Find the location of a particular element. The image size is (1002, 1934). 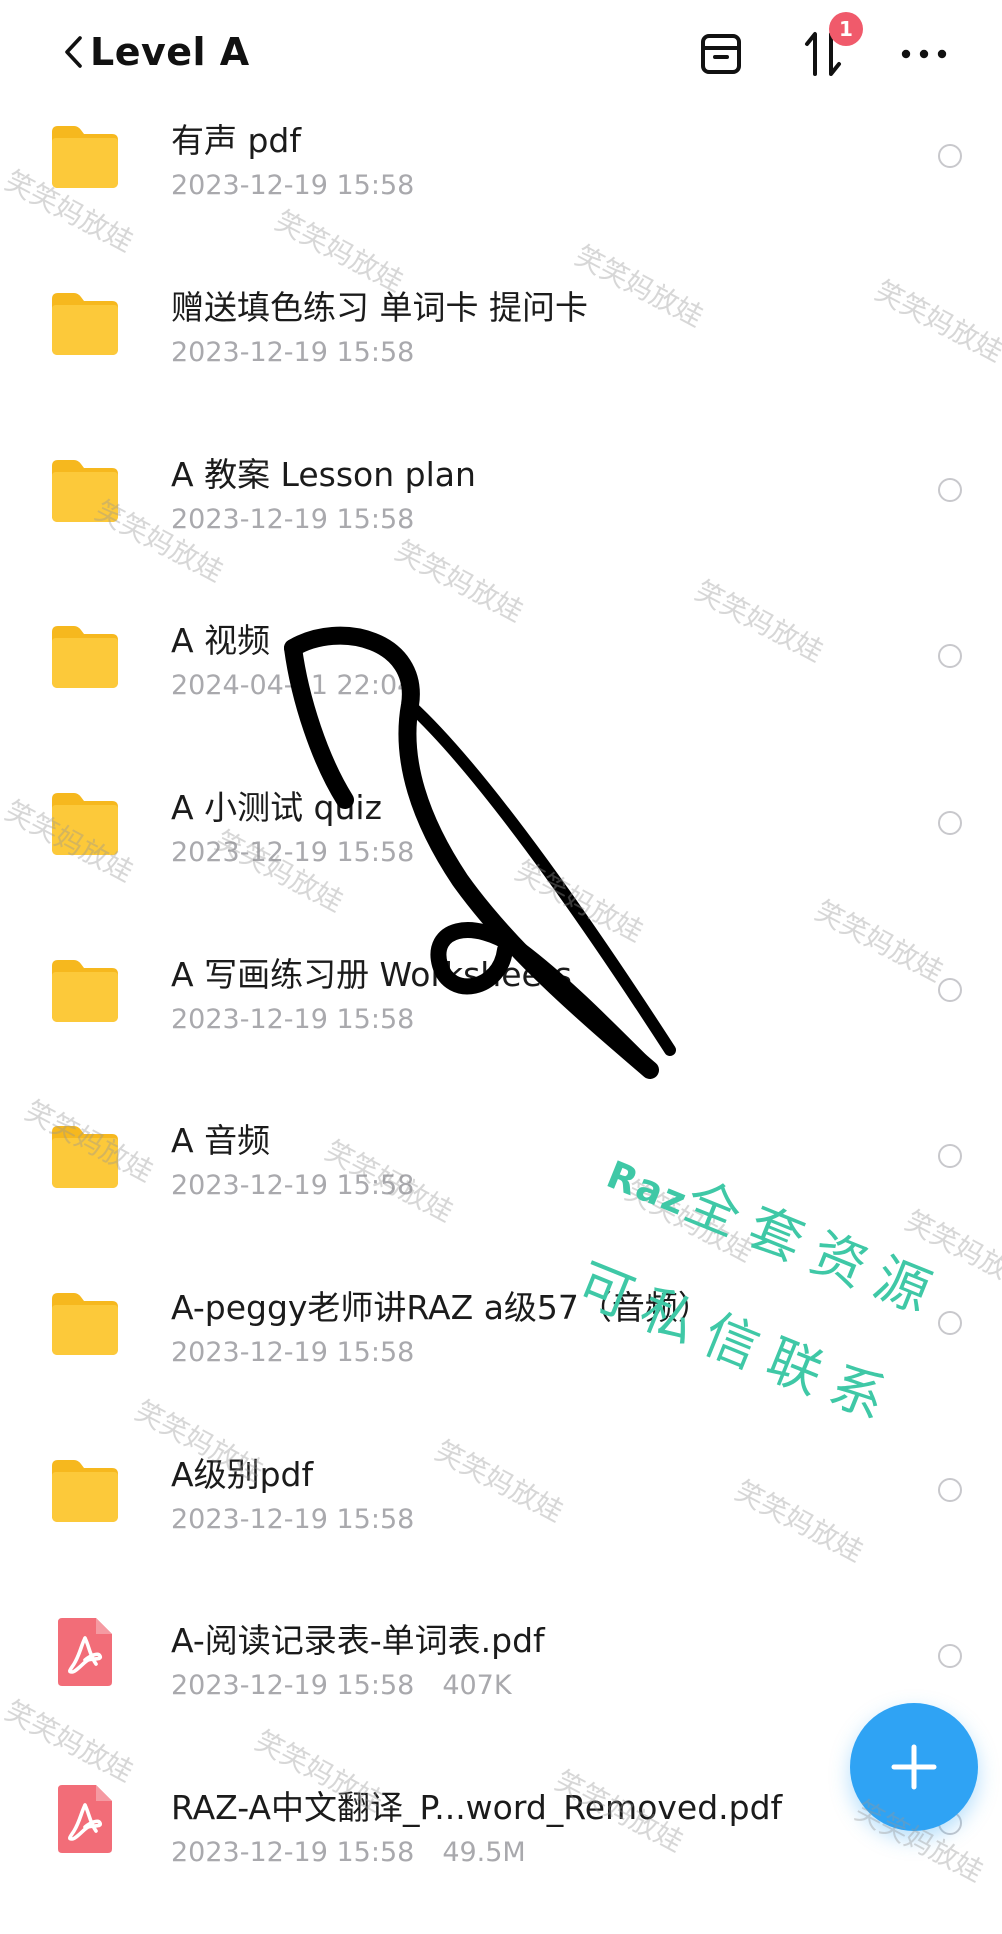

list-item: 有声 pdf 2023-12-19 15:58 is located at coordinates (501, 183).